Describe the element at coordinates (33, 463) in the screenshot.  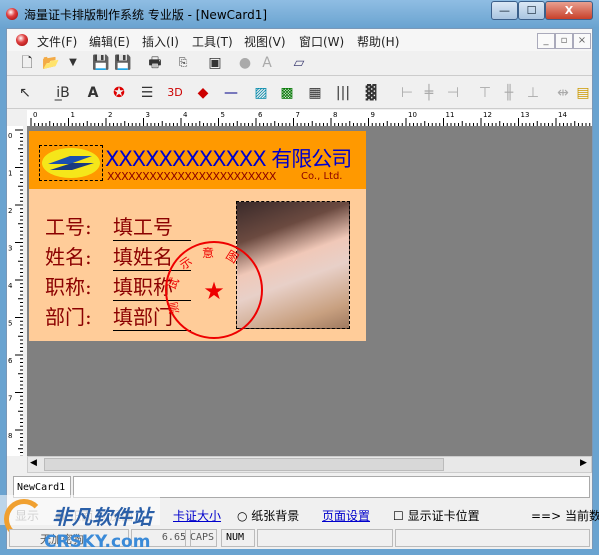
I see `scroll-left-icon: ◀` at that location.